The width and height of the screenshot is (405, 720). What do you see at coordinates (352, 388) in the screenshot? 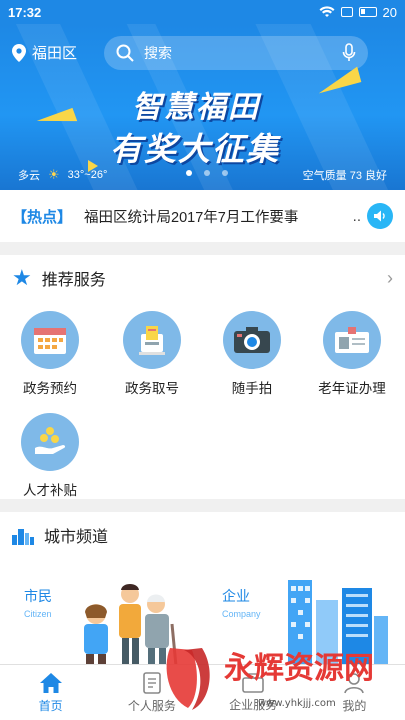
I see `service-label: 老年证办理` at bounding box center [352, 388].